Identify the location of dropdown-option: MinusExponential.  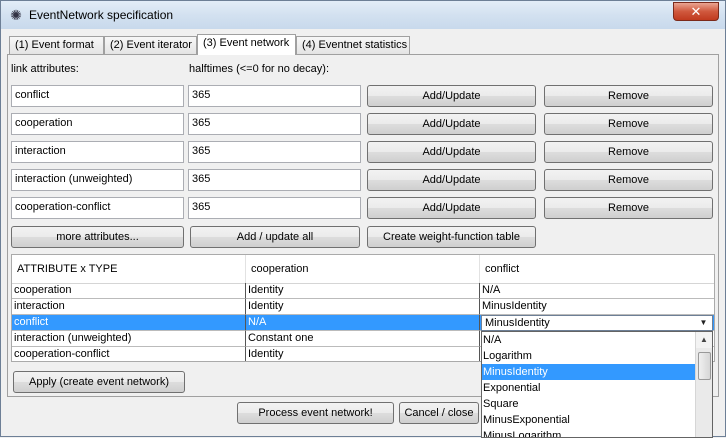
(589, 420).